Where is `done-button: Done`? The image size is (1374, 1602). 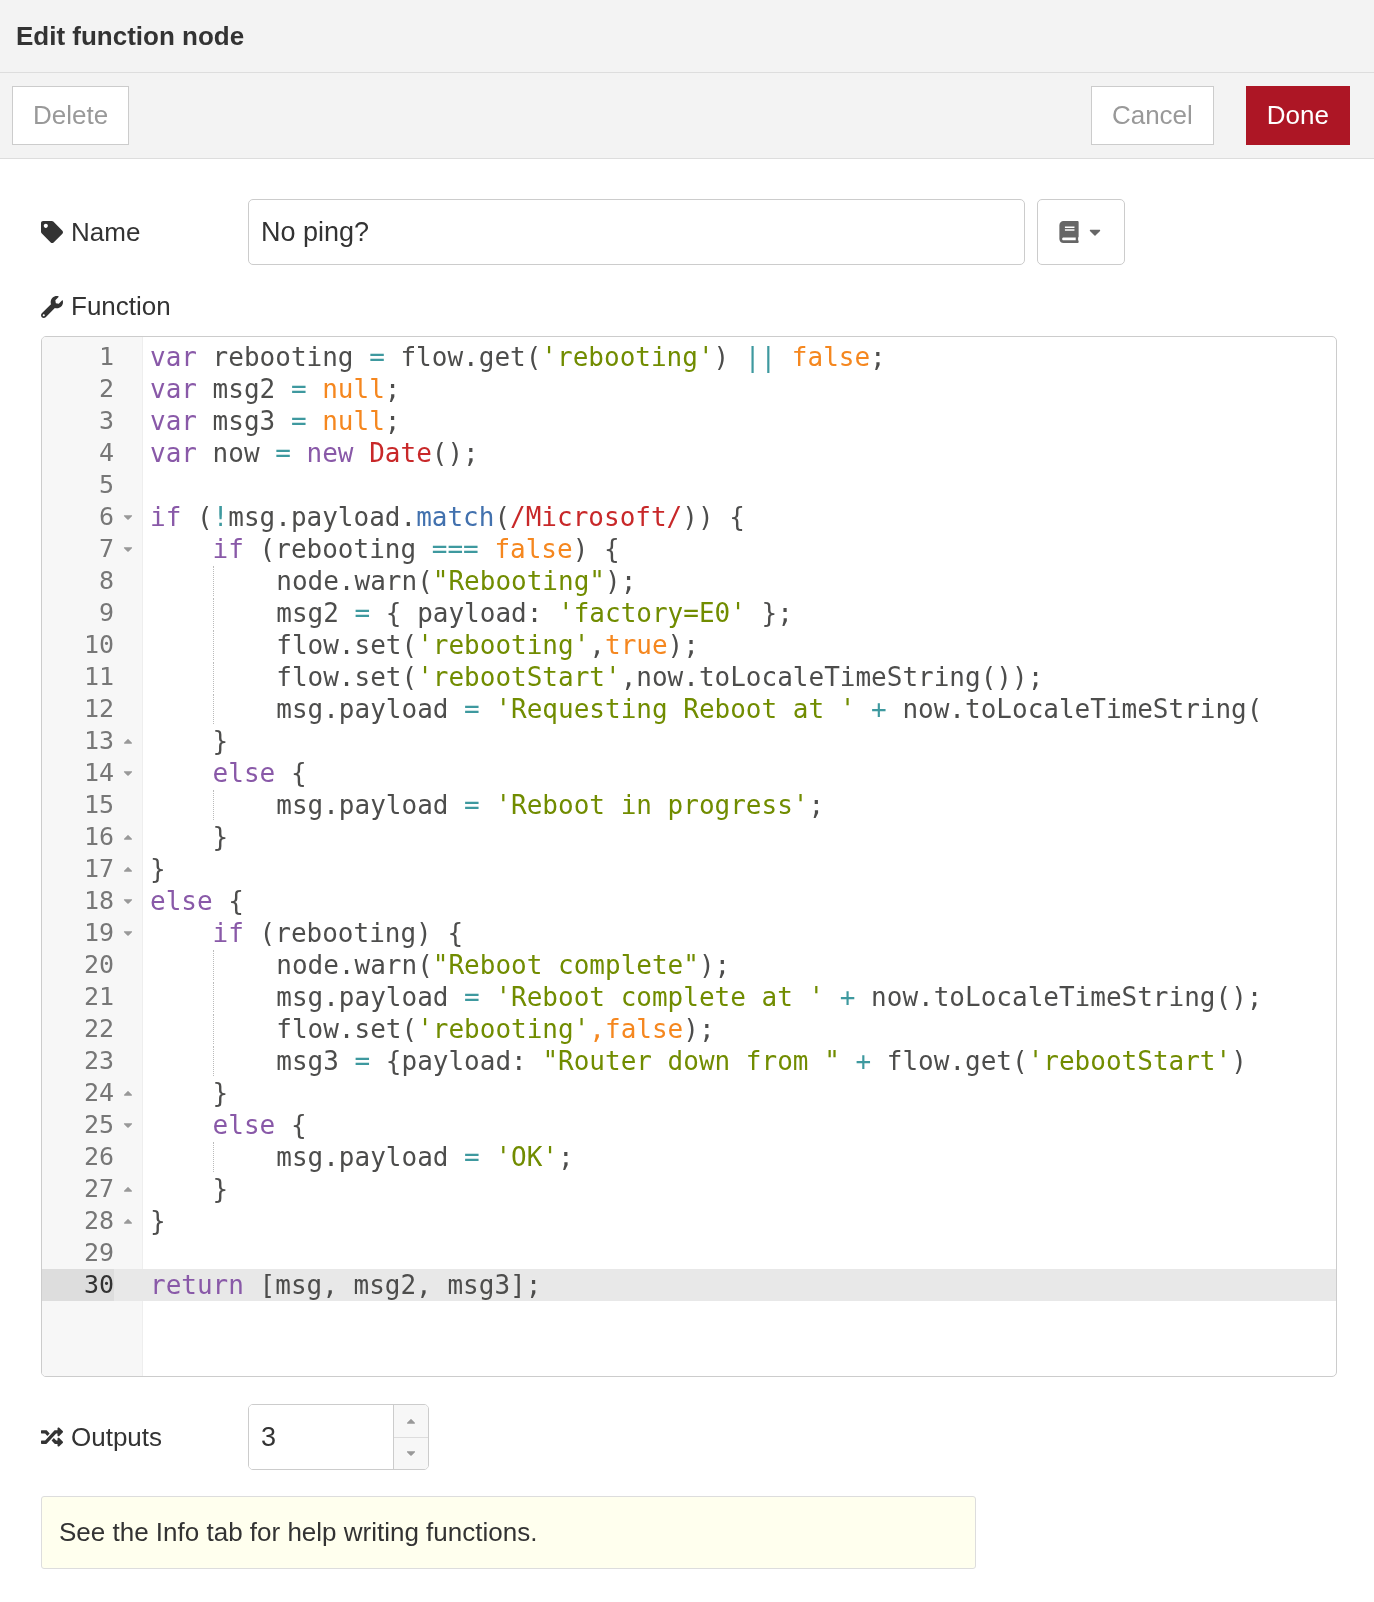
done-button: Done is located at coordinates (1297, 115).